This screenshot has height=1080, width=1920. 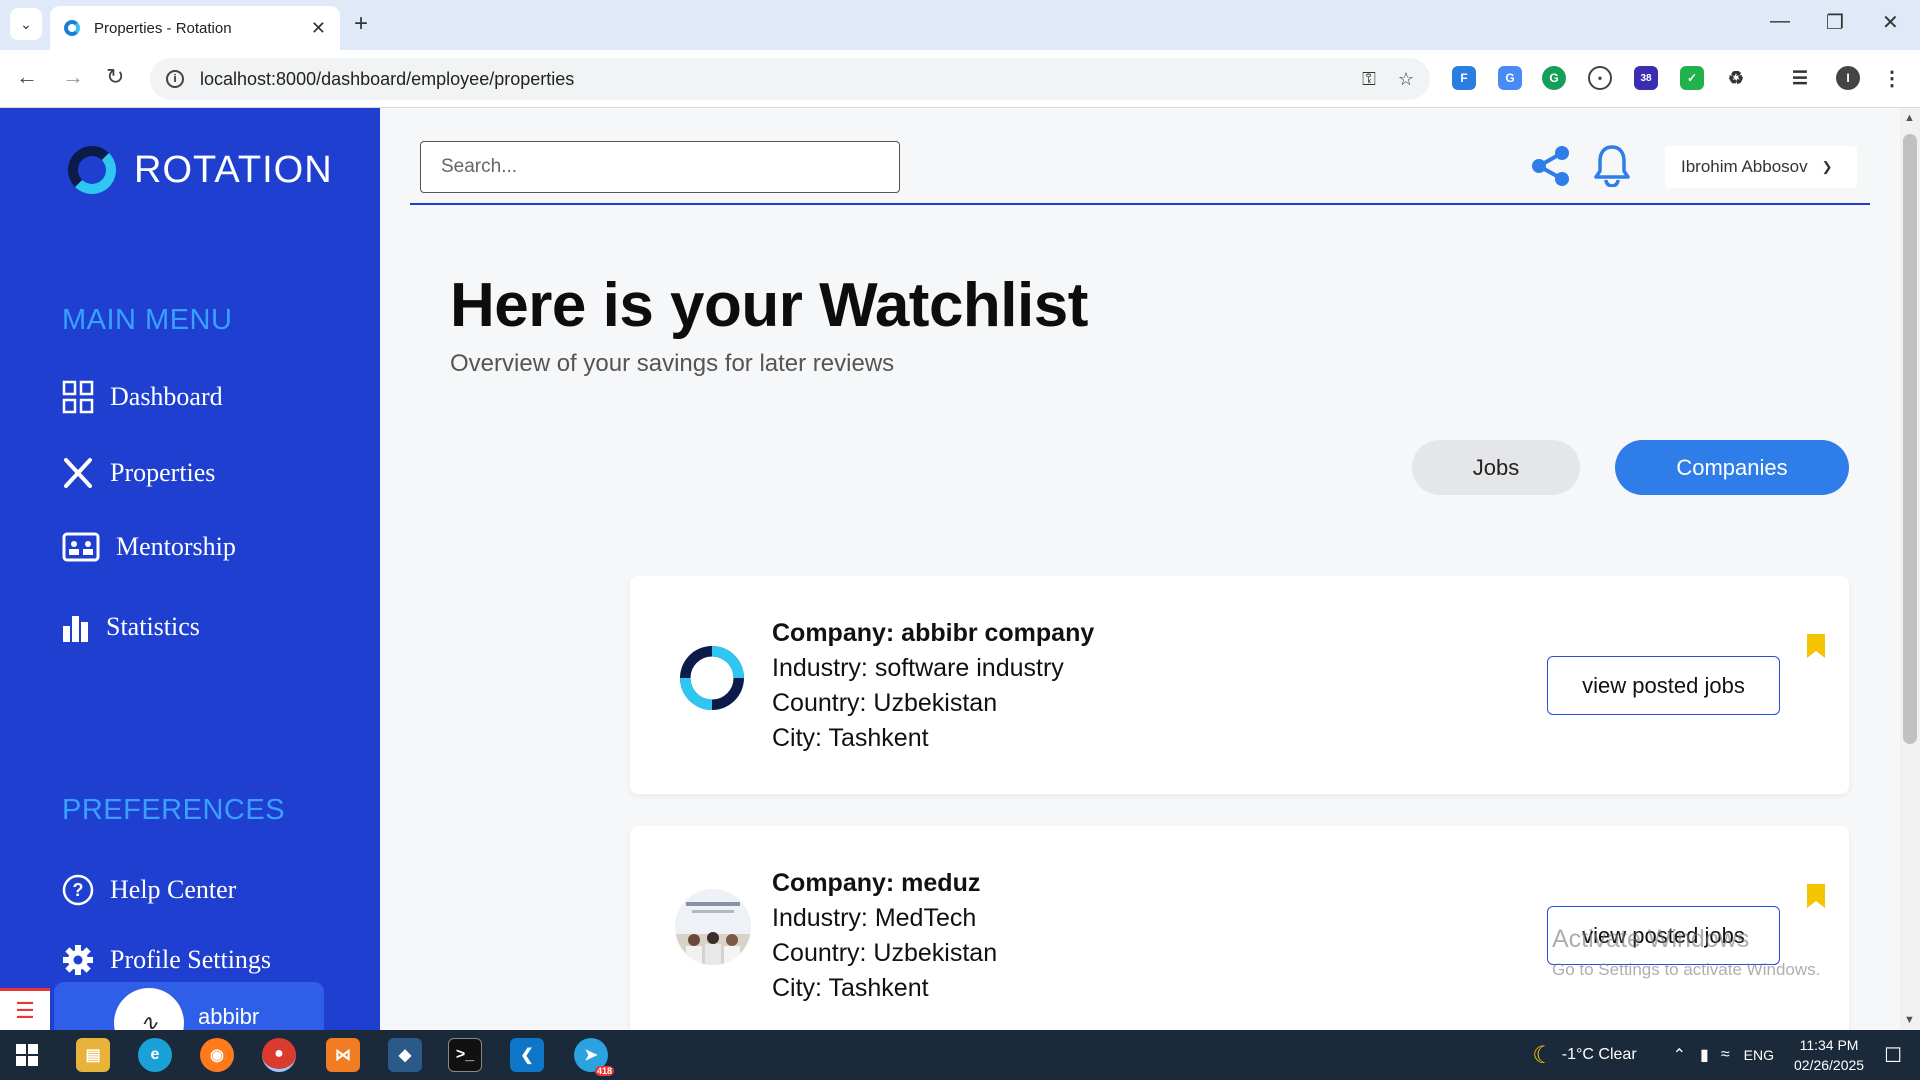 I want to click on browser-tab-bar: ⌄ Properties - Rotation ✕ + — ❐ ✕, so click(x=960, y=25).